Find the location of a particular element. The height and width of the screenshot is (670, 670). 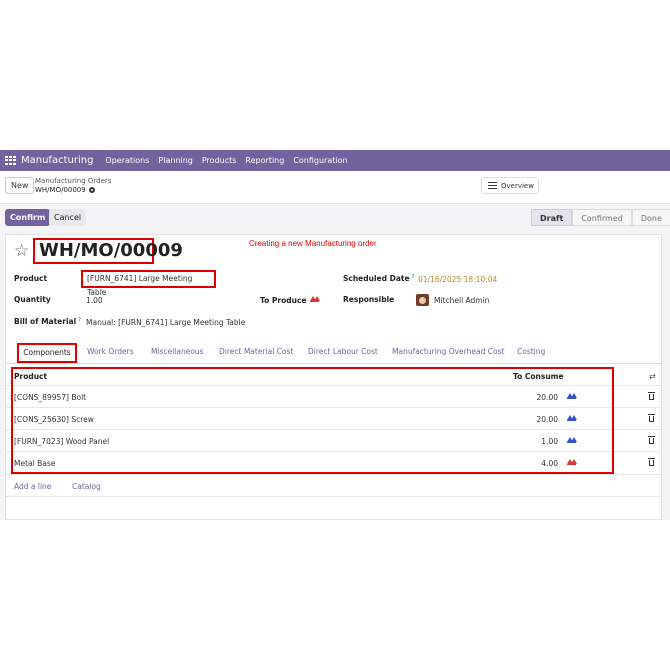

bom-help-icon: ? is located at coordinates (79, 320).